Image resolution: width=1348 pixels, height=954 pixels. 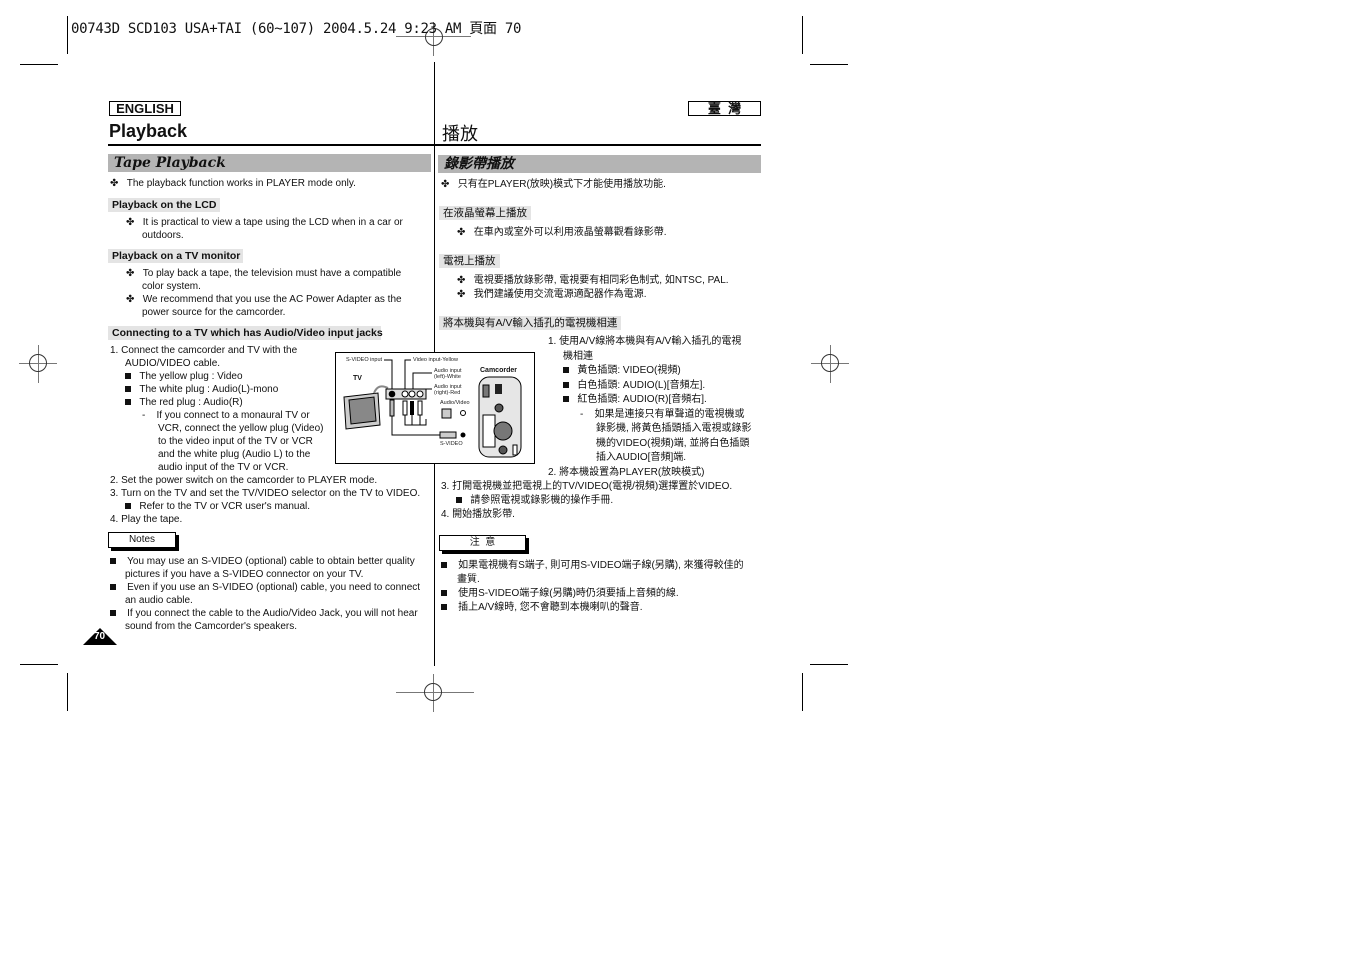 What do you see at coordinates (434, 145) in the screenshot?
I see `title-rule` at bounding box center [434, 145].